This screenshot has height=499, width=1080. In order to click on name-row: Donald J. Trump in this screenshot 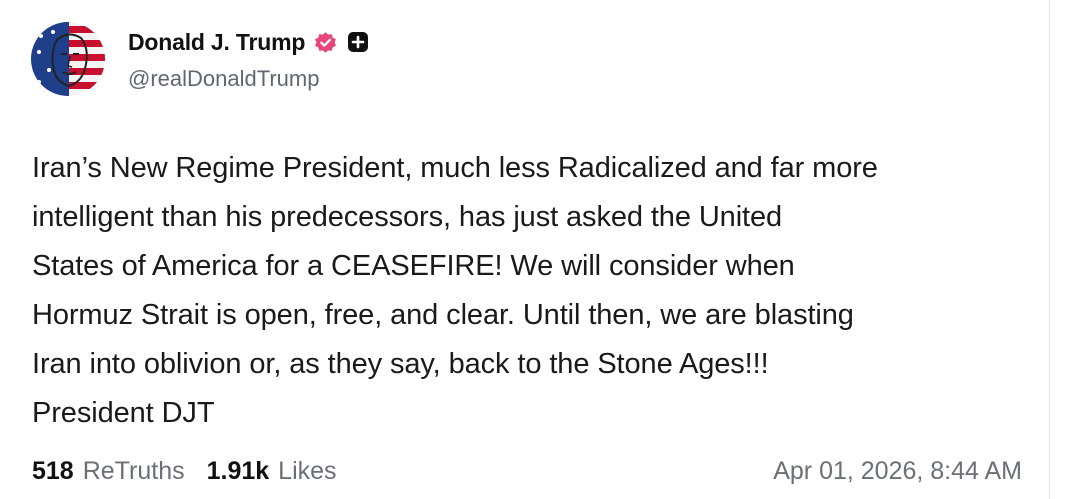, I will do `click(248, 42)`.